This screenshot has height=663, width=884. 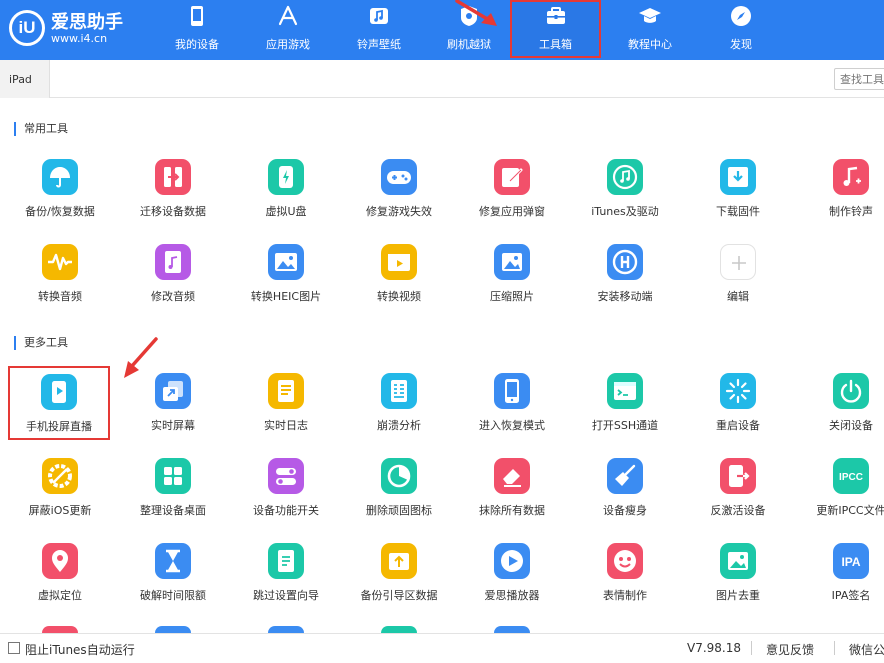 I want to click on pie-icon, so click(x=399, y=476).